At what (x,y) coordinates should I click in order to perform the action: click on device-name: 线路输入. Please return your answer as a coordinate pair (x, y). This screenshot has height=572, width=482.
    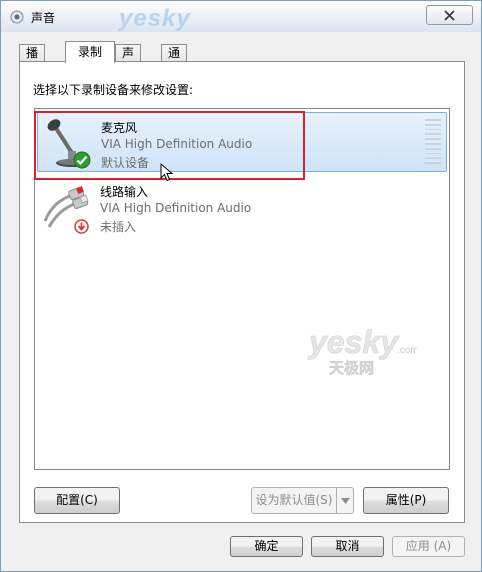
    Looking at the image, I should click on (124, 192).